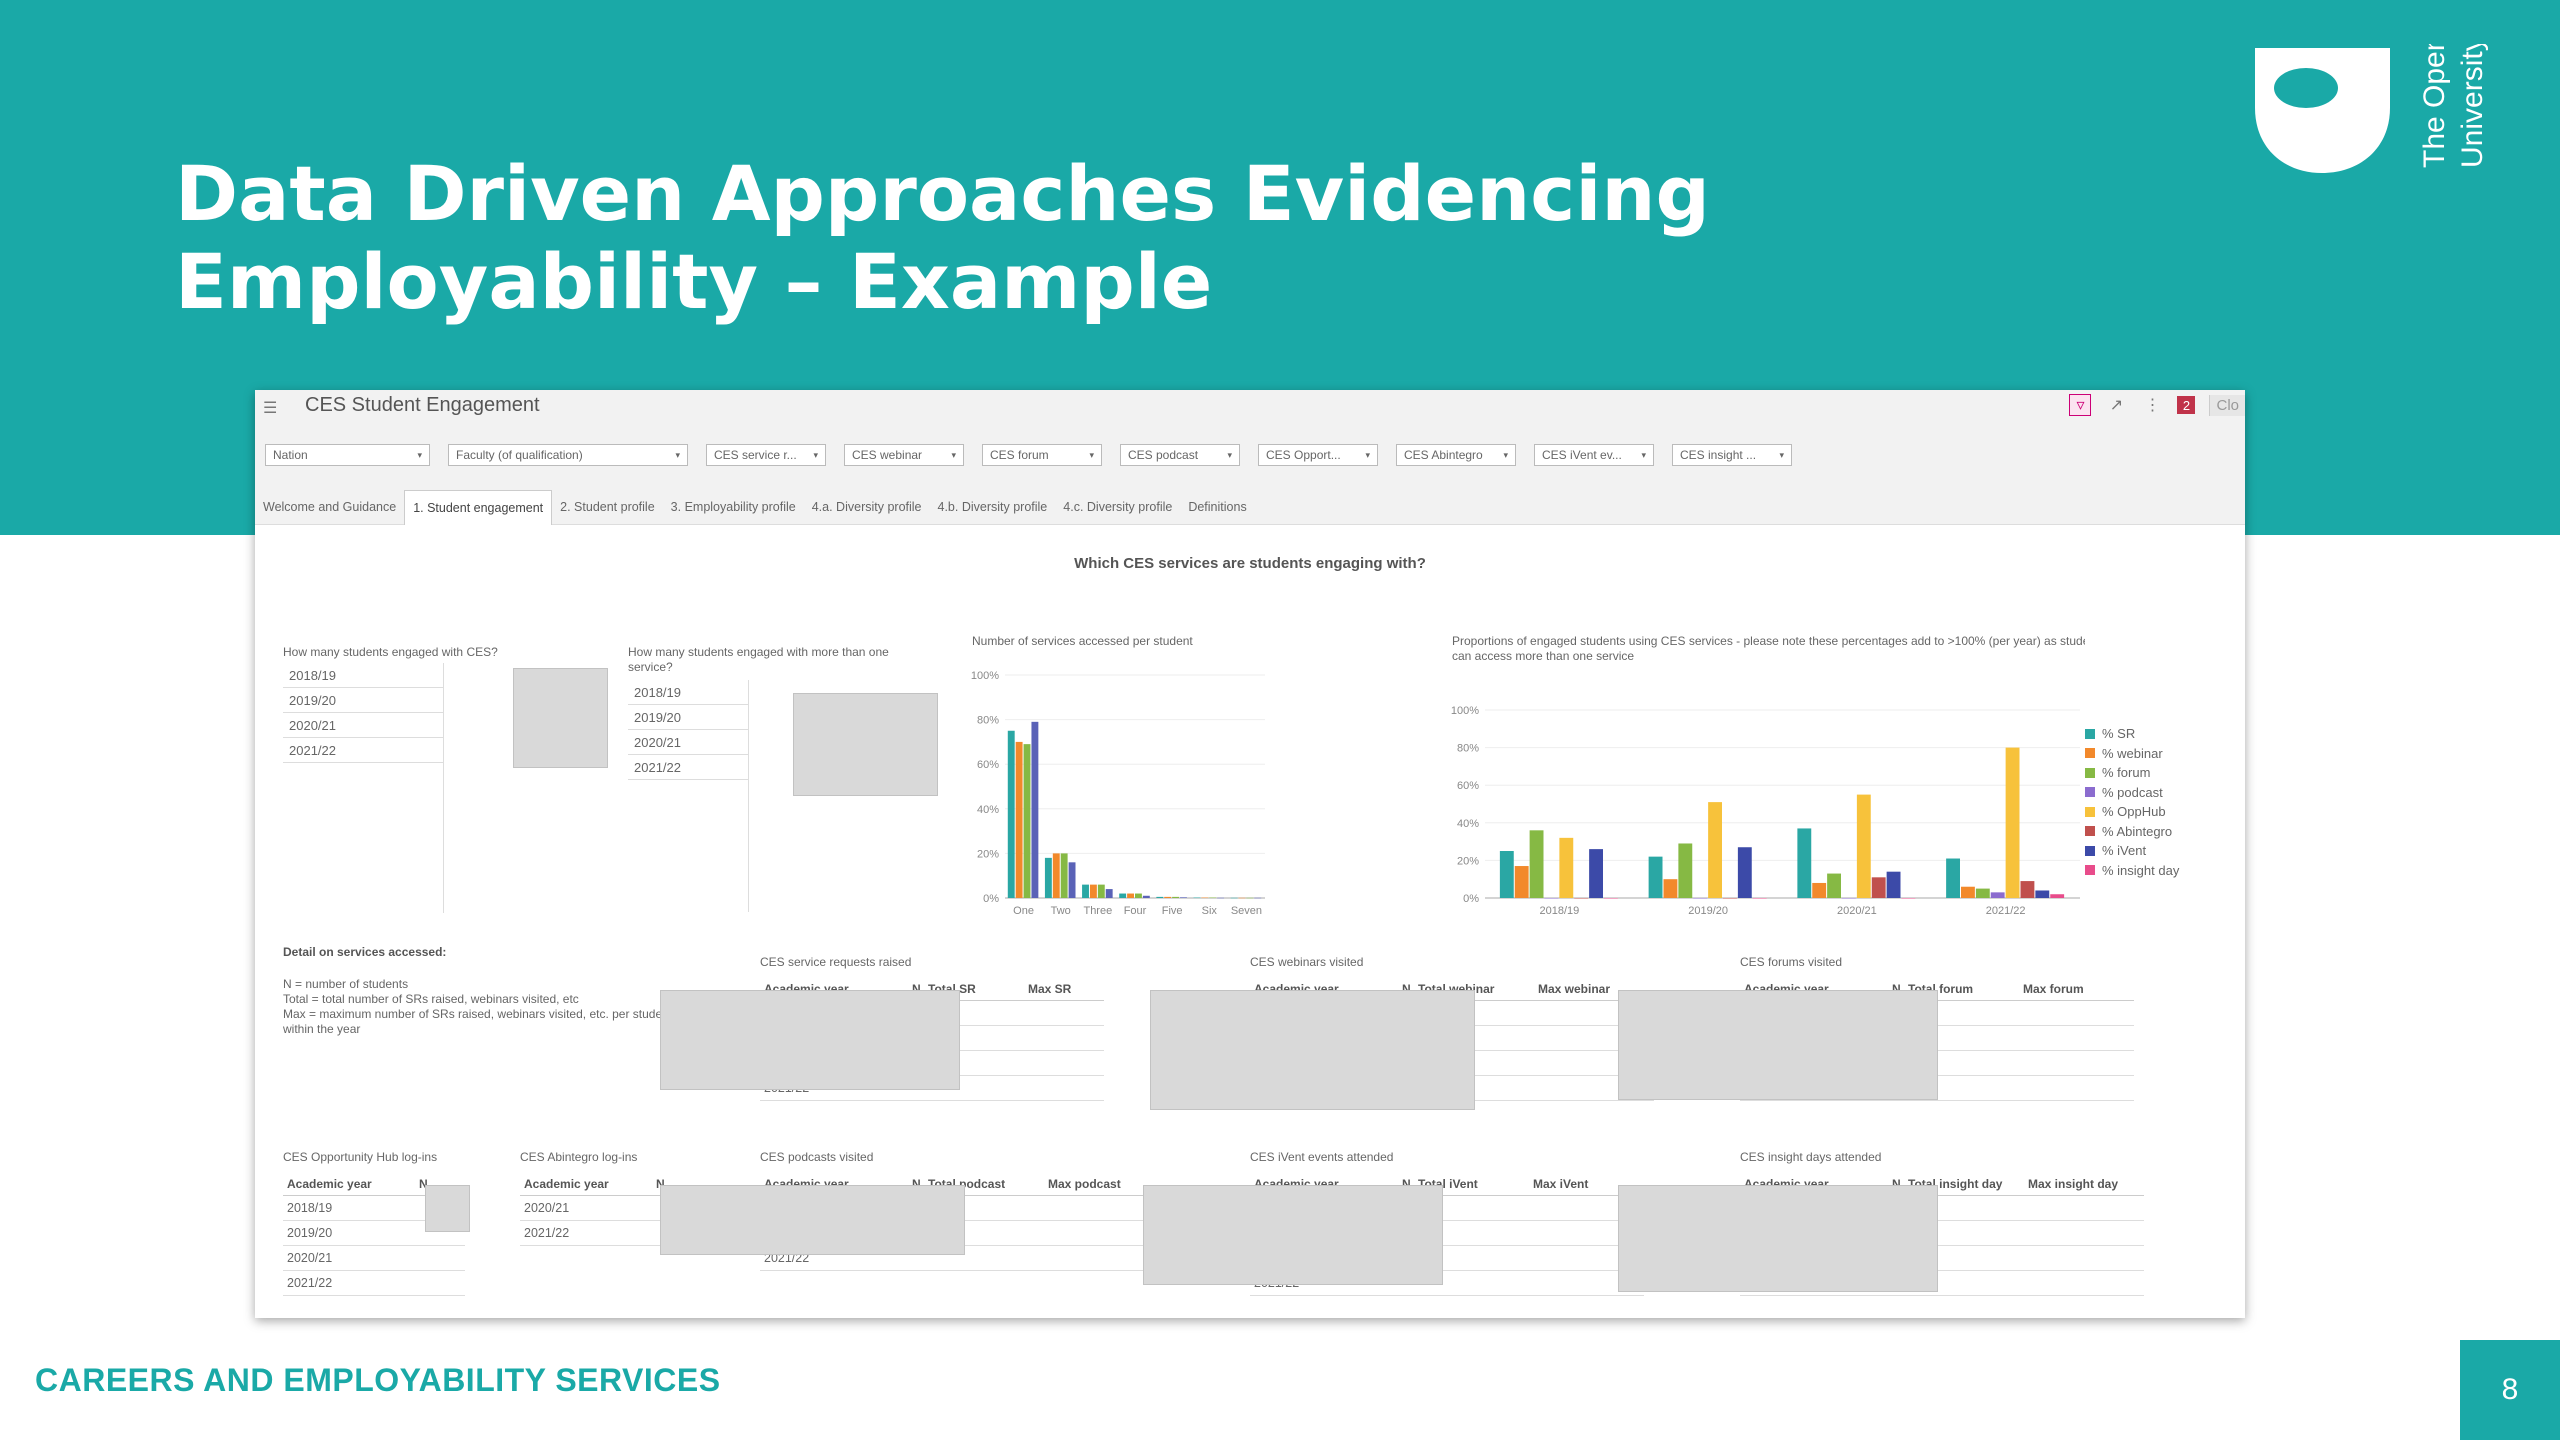  What do you see at coordinates (2080, 405) in the screenshot?
I see `filter-icon: ▿` at bounding box center [2080, 405].